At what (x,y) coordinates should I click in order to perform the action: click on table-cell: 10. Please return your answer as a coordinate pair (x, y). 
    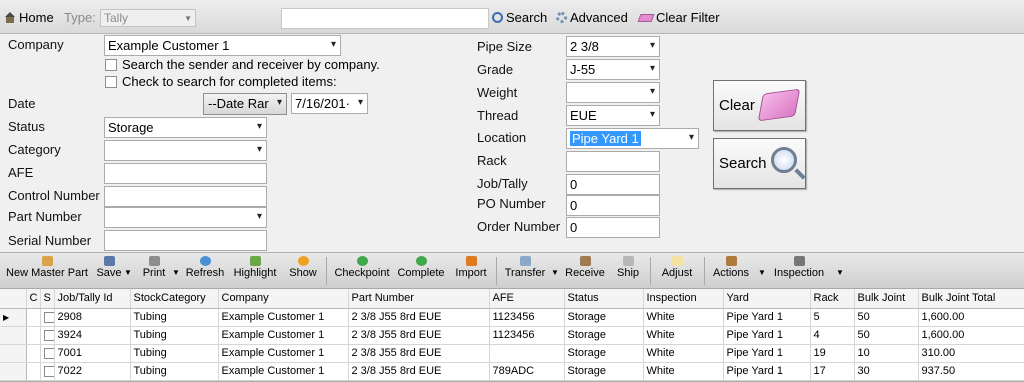
    Looking at the image, I should click on (886, 353).